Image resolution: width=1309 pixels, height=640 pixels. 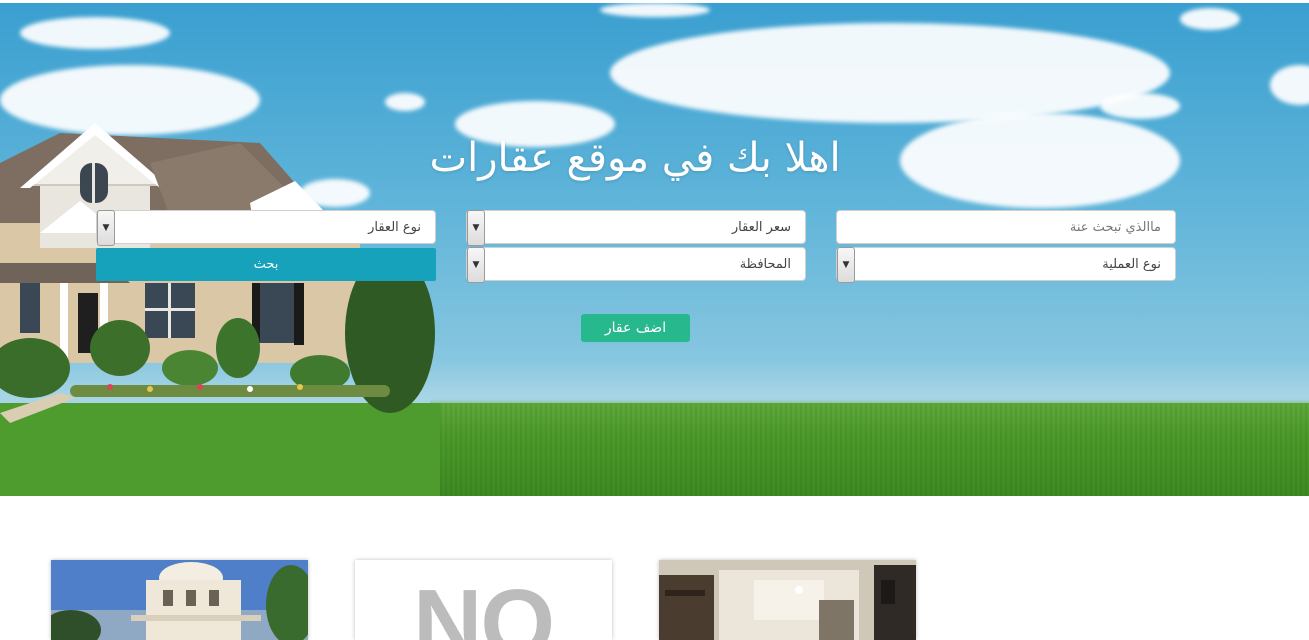 I want to click on operation-type-select: نوع العملية ▼, so click(x=1006, y=265).